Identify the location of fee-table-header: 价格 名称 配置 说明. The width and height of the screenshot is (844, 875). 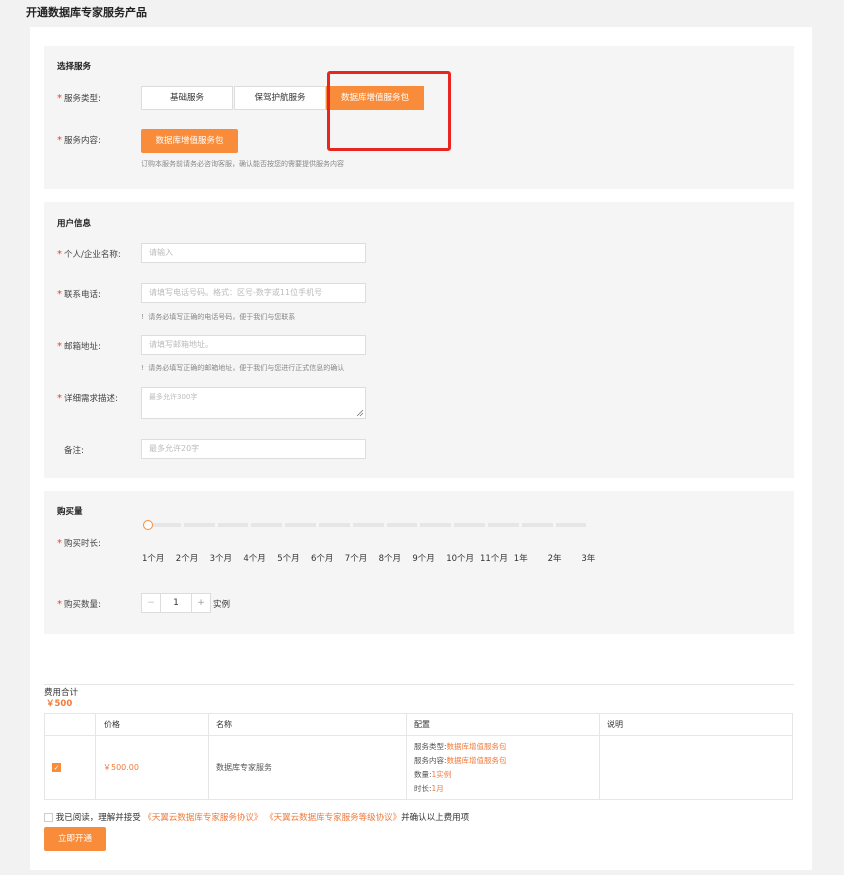
(418, 724).